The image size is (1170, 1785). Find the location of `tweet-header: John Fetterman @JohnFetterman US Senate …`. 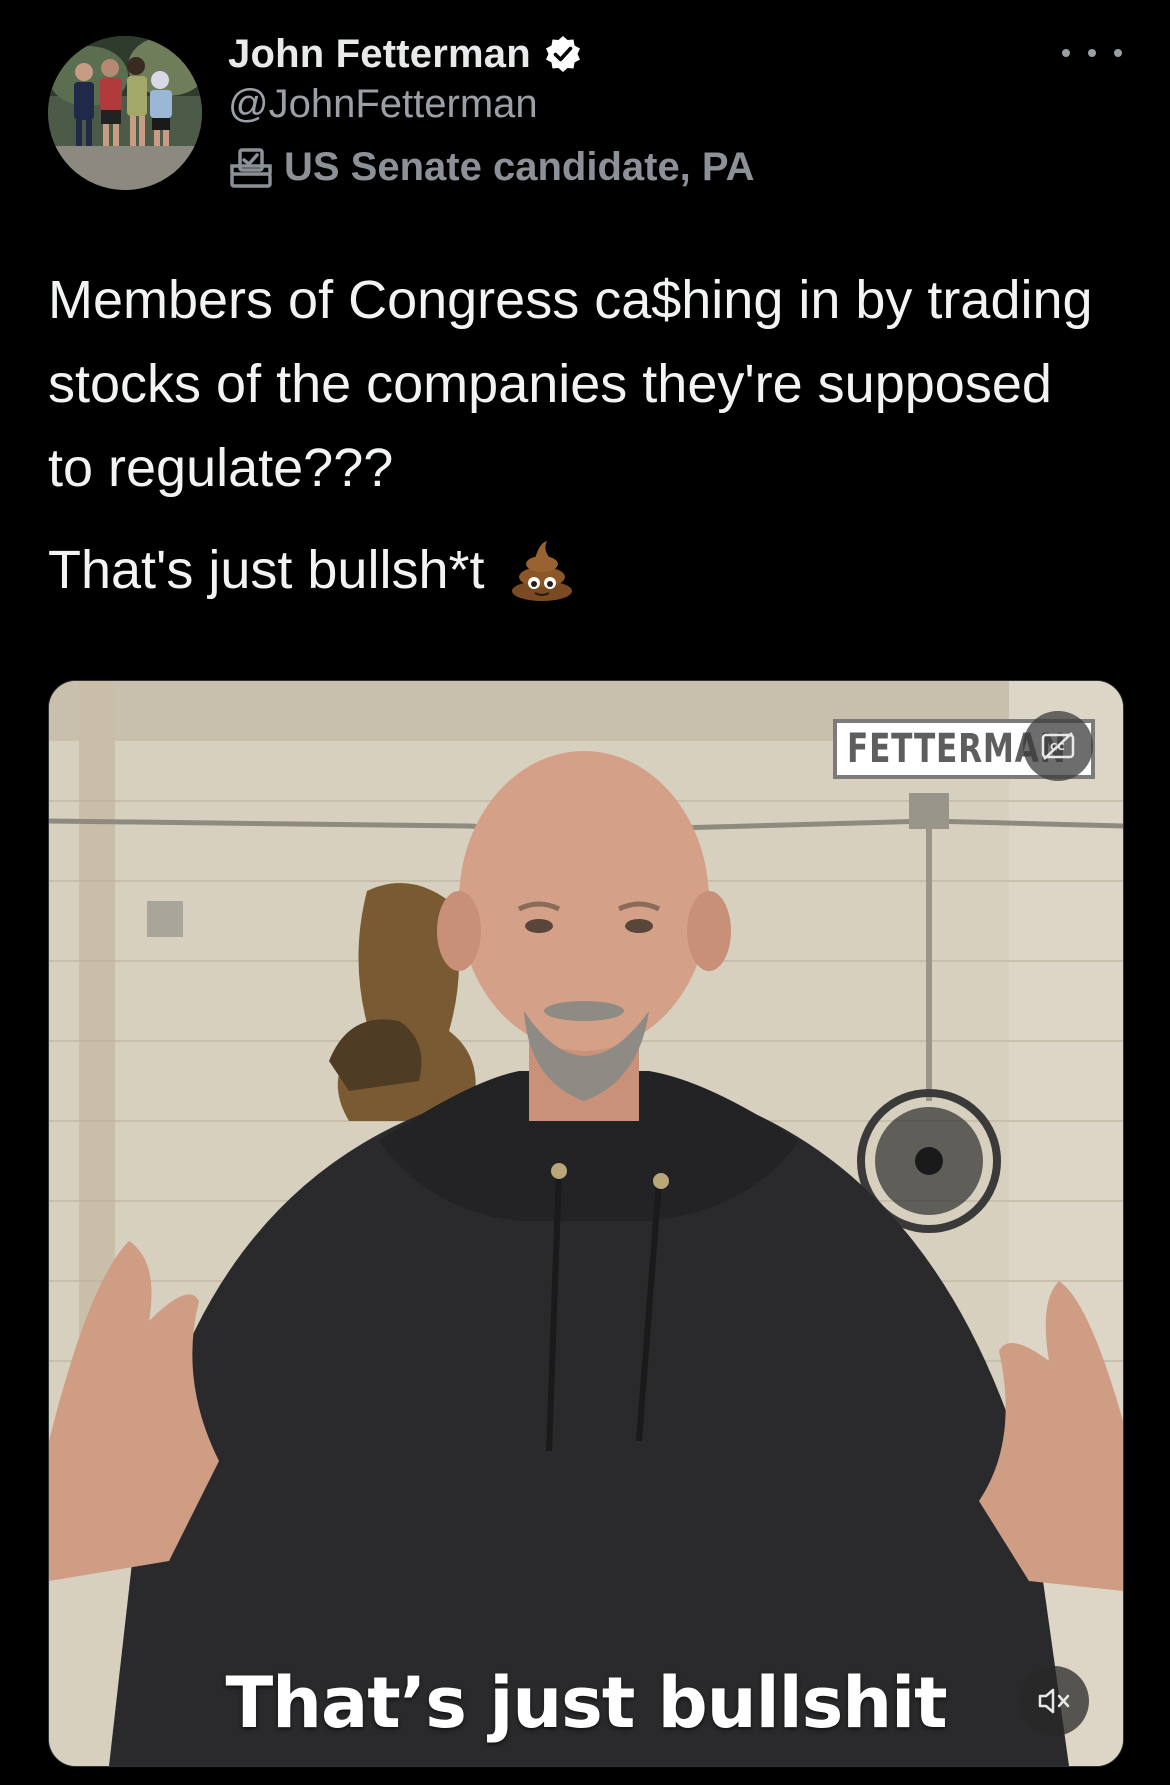

tweet-header: John Fetterman @JohnFetterman US Senate … is located at coordinates (585, 112).